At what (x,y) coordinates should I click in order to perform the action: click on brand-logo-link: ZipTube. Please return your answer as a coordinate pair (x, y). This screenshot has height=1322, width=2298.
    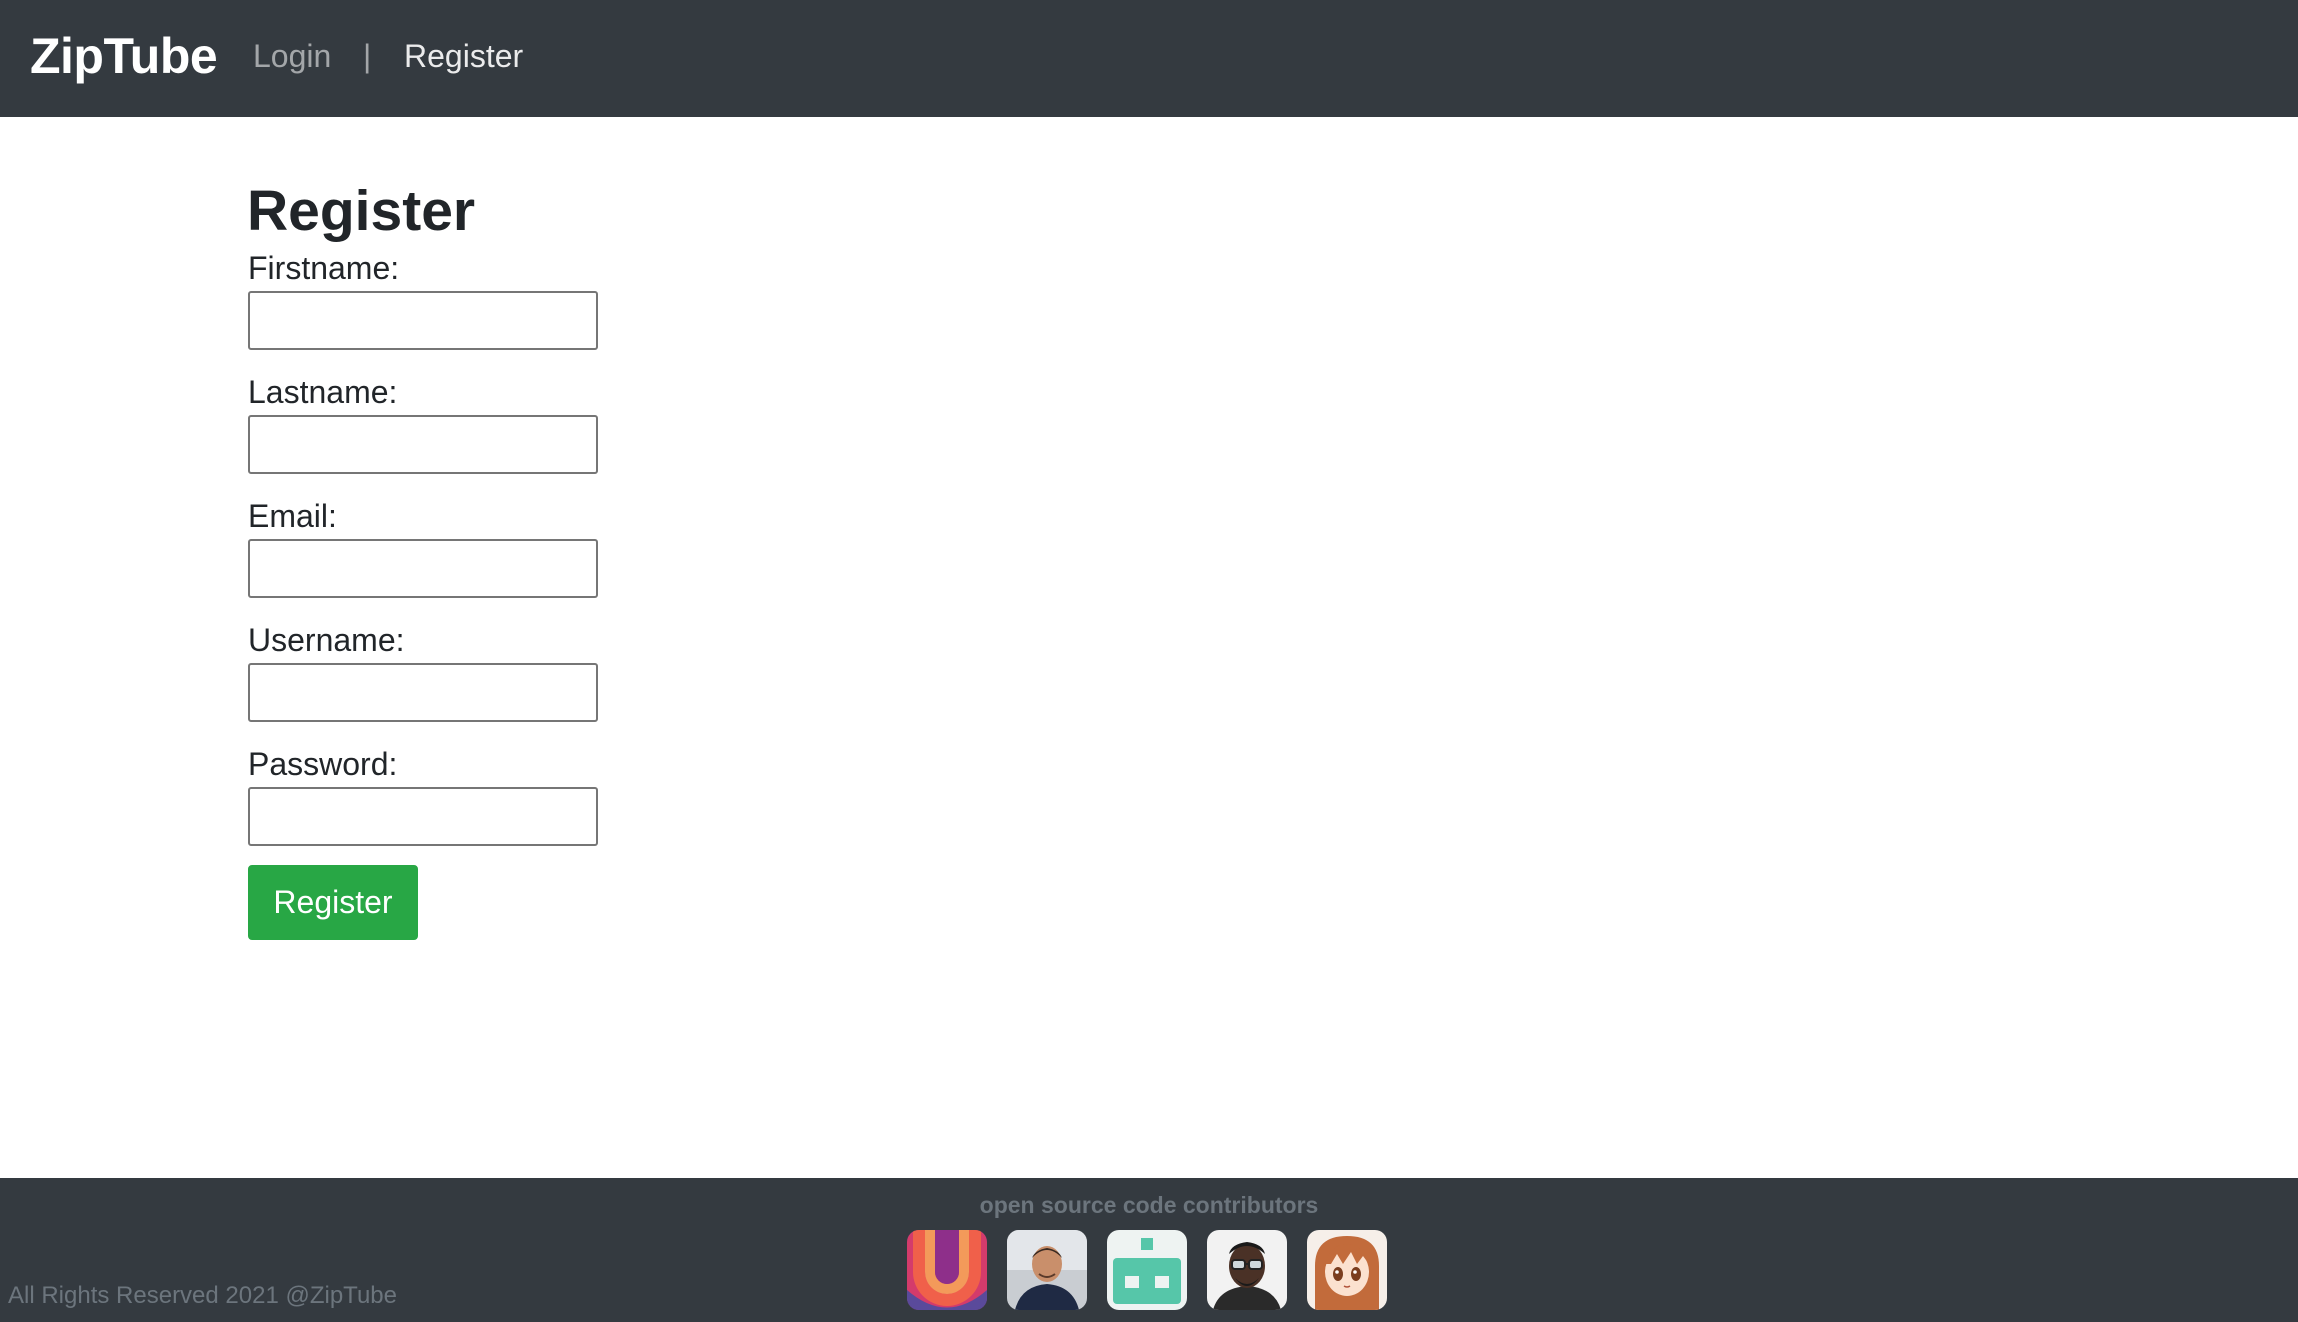
    Looking at the image, I should click on (124, 56).